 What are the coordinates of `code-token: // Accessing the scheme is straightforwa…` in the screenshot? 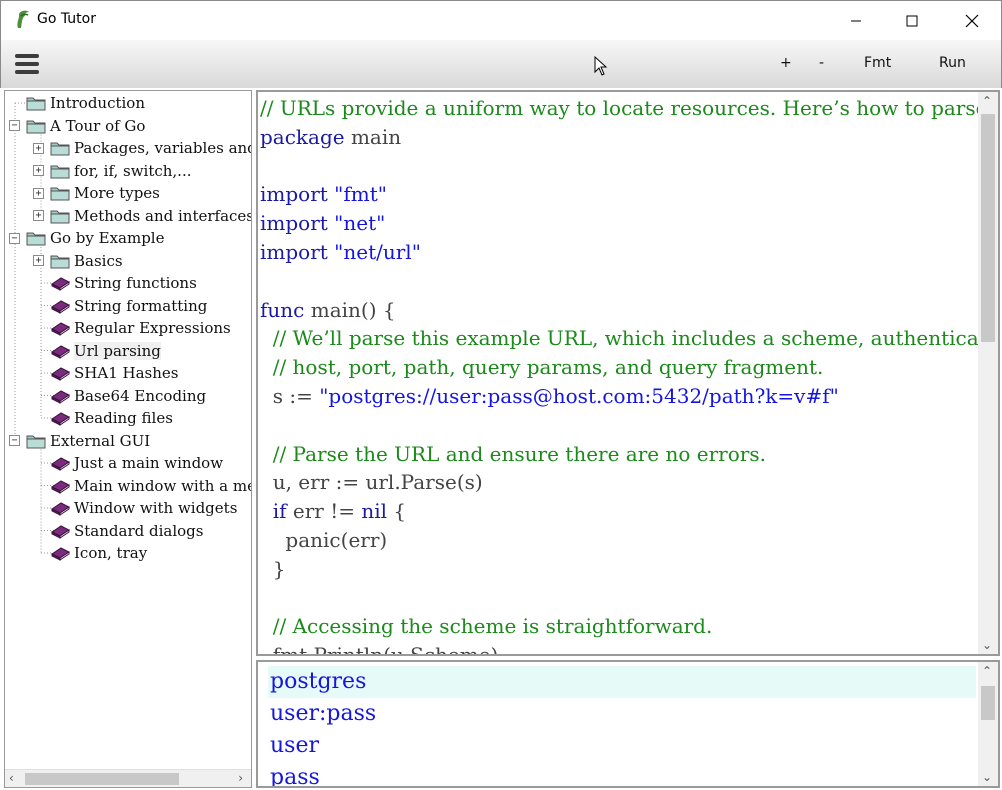 It's located at (492, 626).